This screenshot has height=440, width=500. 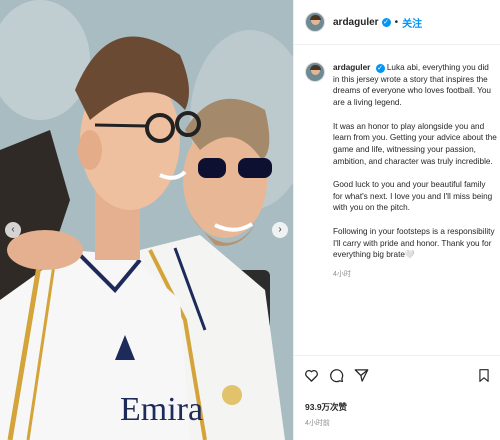 What do you see at coordinates (342, 274) in the screenshot?
I see `caption-time: 4小时` at bounding box center [342, 274].